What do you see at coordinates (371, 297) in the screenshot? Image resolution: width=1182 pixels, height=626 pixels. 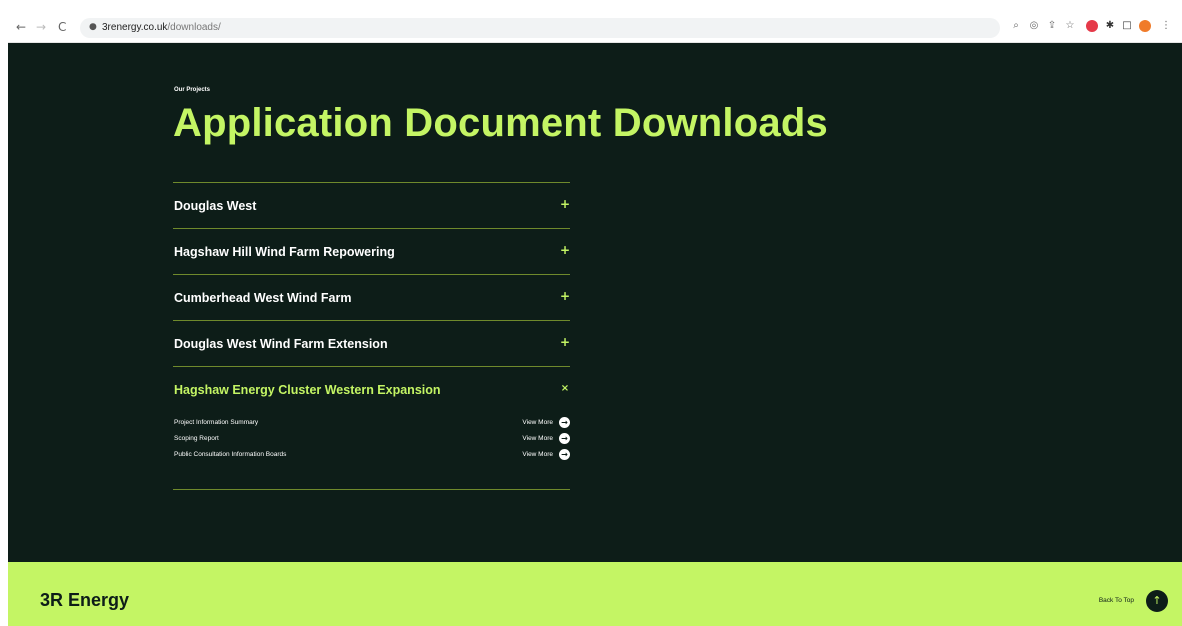 I see `accordion-item-cumberhead-west: Cumberhead West Wind Farm +` at bounding box center [371, 297].